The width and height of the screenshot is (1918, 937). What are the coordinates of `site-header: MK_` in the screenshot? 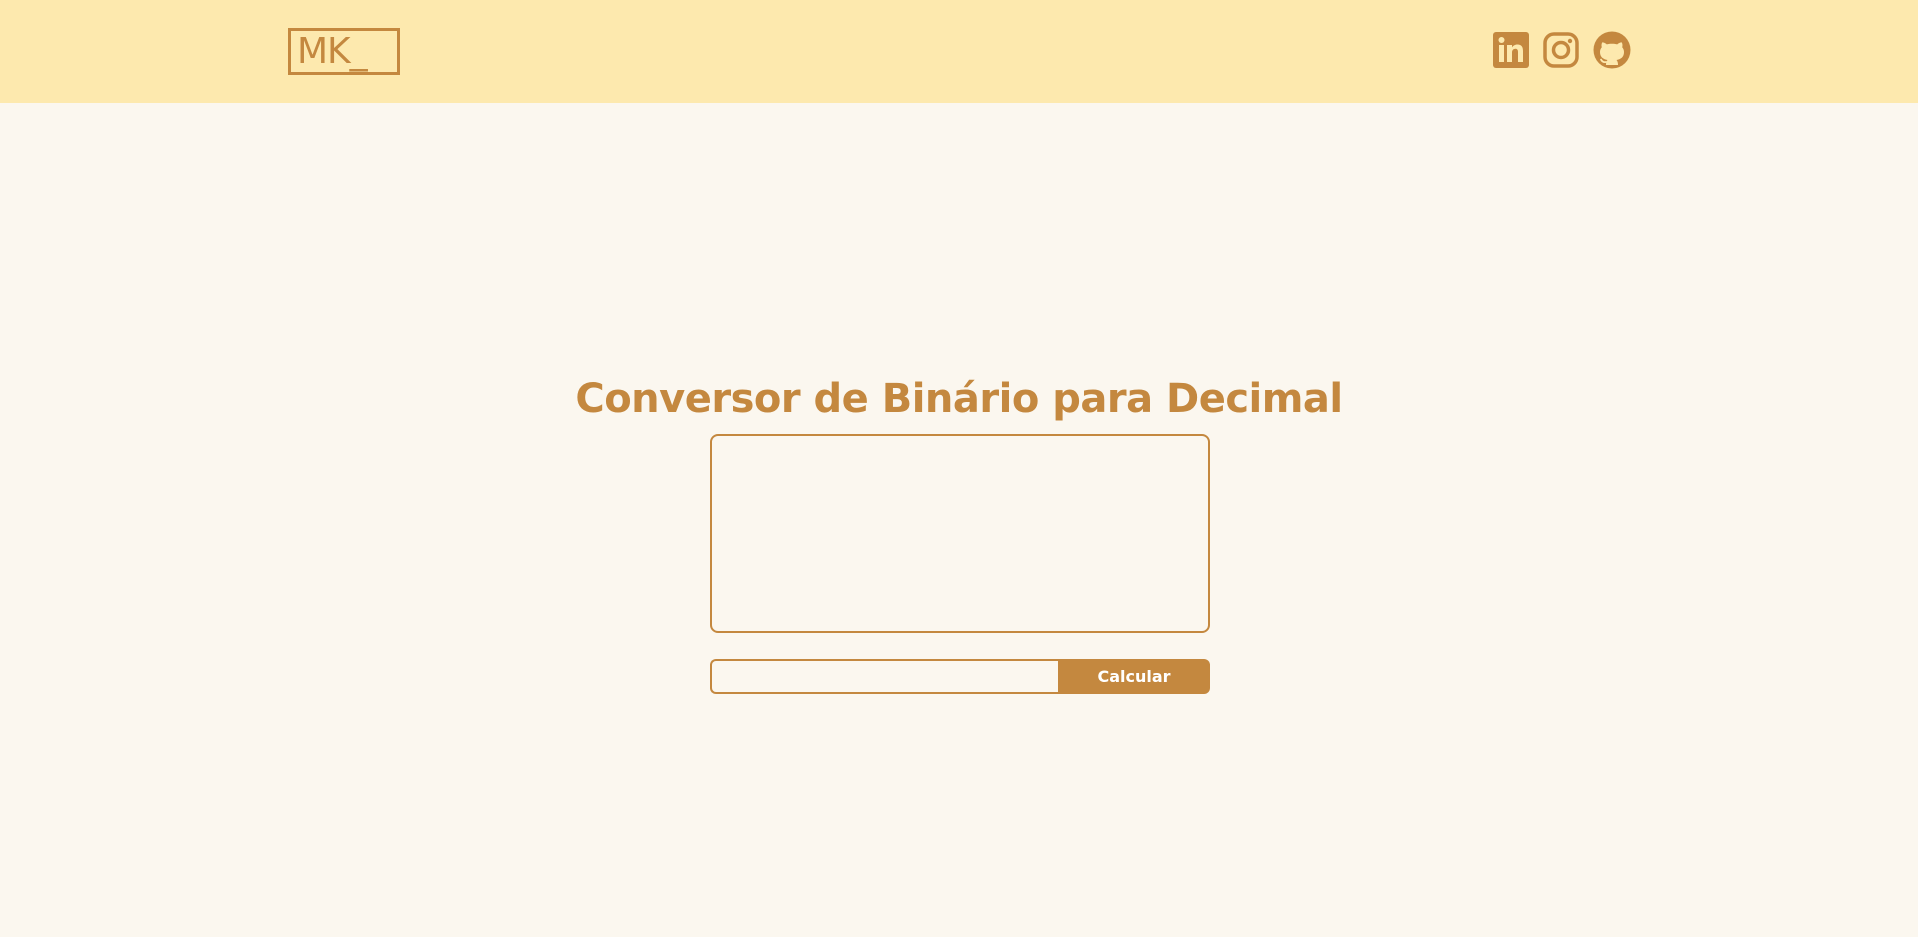 It's located at (959, 51).